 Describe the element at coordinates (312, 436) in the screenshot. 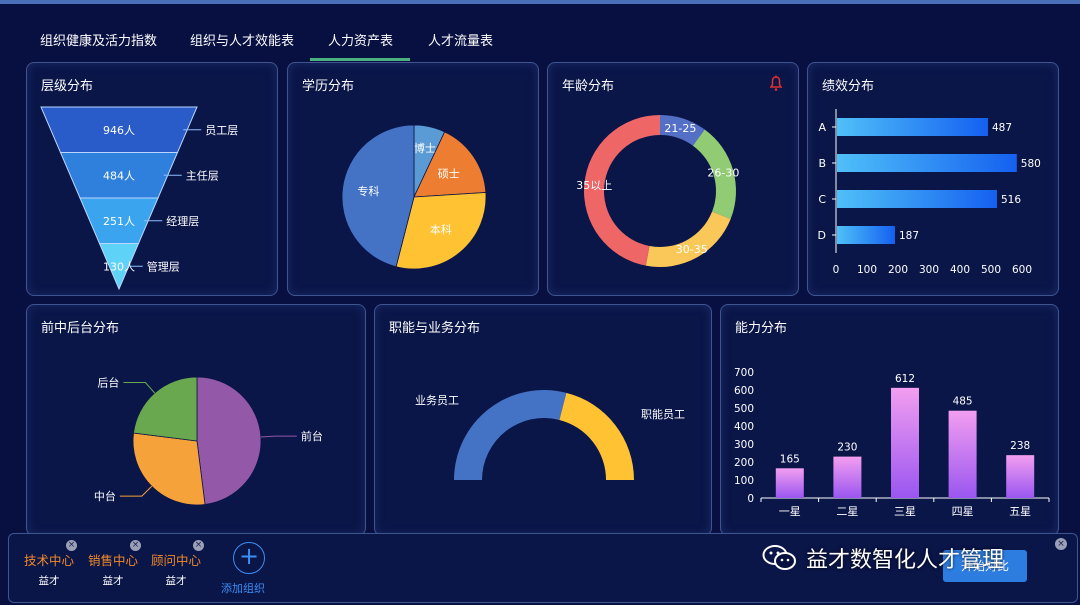

I see `pie-label: 前台` at that location.